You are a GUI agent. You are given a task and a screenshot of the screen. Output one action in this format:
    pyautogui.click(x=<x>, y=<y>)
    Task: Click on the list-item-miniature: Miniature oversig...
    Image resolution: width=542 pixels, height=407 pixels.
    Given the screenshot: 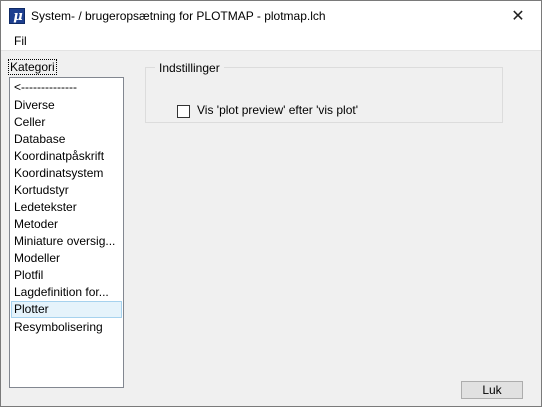 What is the action you would take?
    pyautogui.click(x=66, y=241)
    